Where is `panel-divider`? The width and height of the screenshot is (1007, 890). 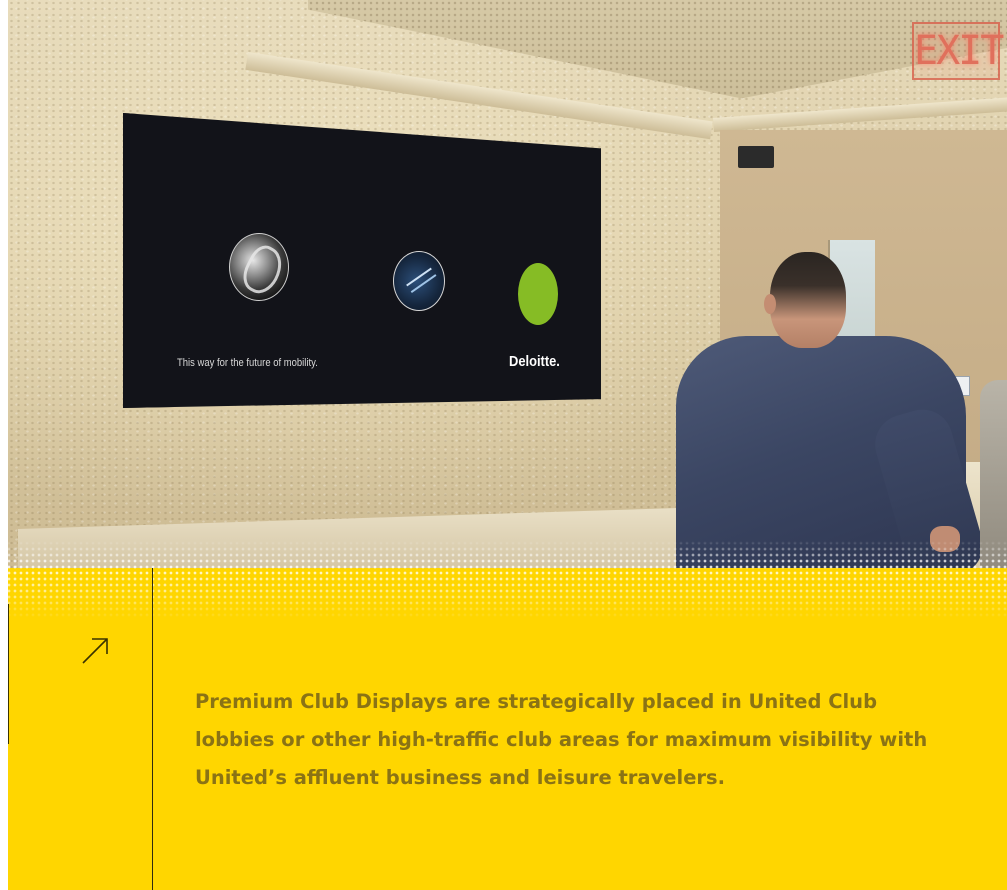 panel-divider is located at coordinates (152, 729).